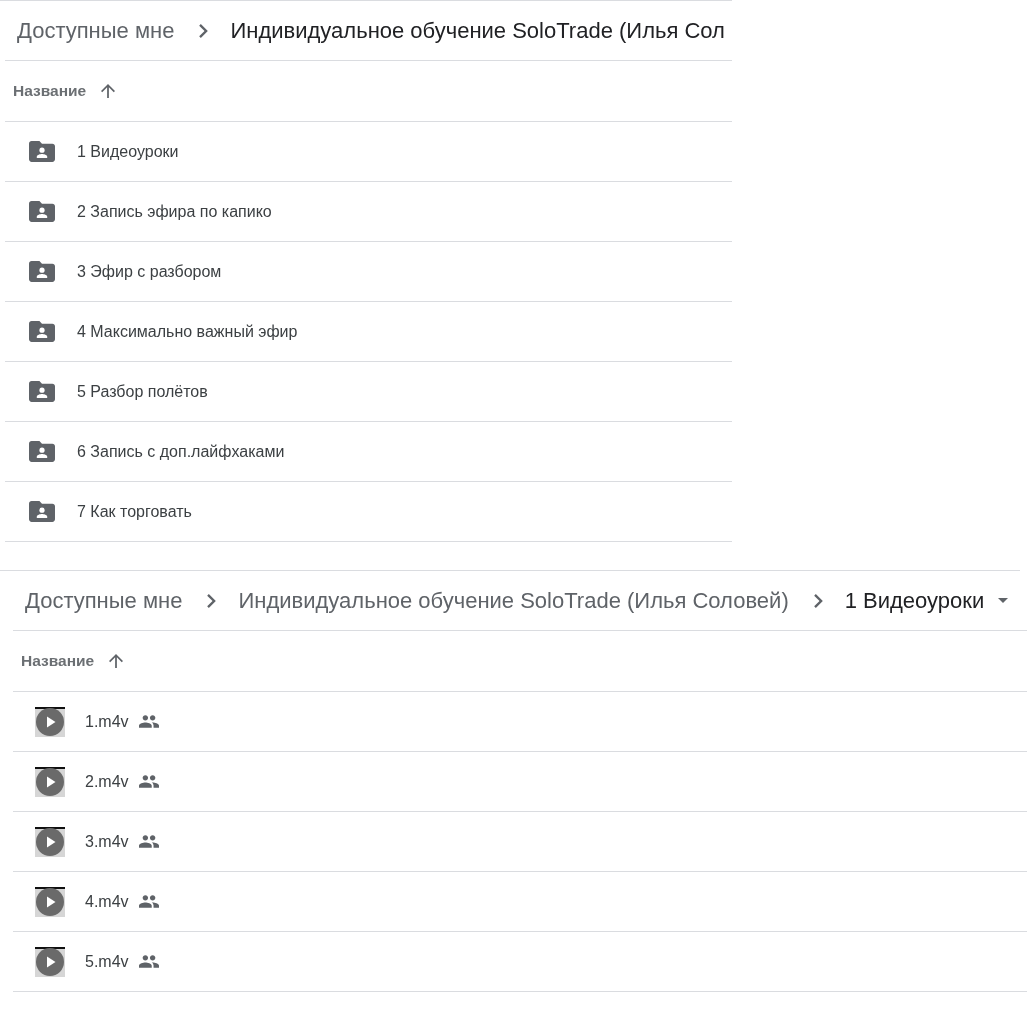  Describe the element at coordinates (181, 451) in the screenshot. I see `file-name: 6 Запись с доп.лайфхаками` at that location.